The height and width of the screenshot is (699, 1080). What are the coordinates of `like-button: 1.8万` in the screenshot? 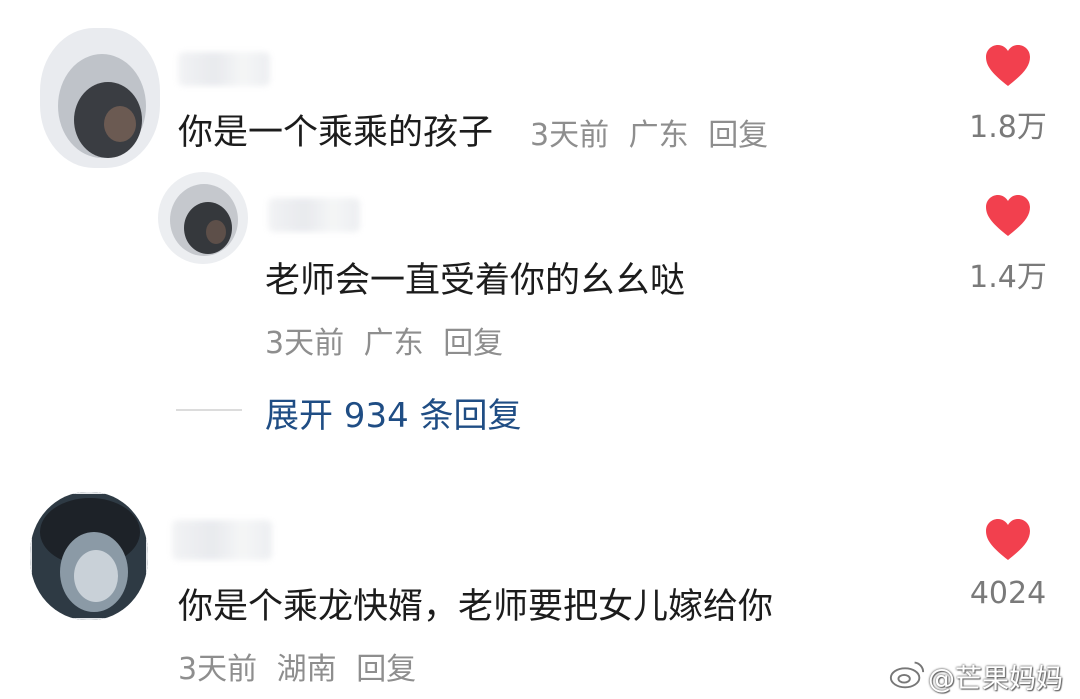 It's located at (1008, 95).